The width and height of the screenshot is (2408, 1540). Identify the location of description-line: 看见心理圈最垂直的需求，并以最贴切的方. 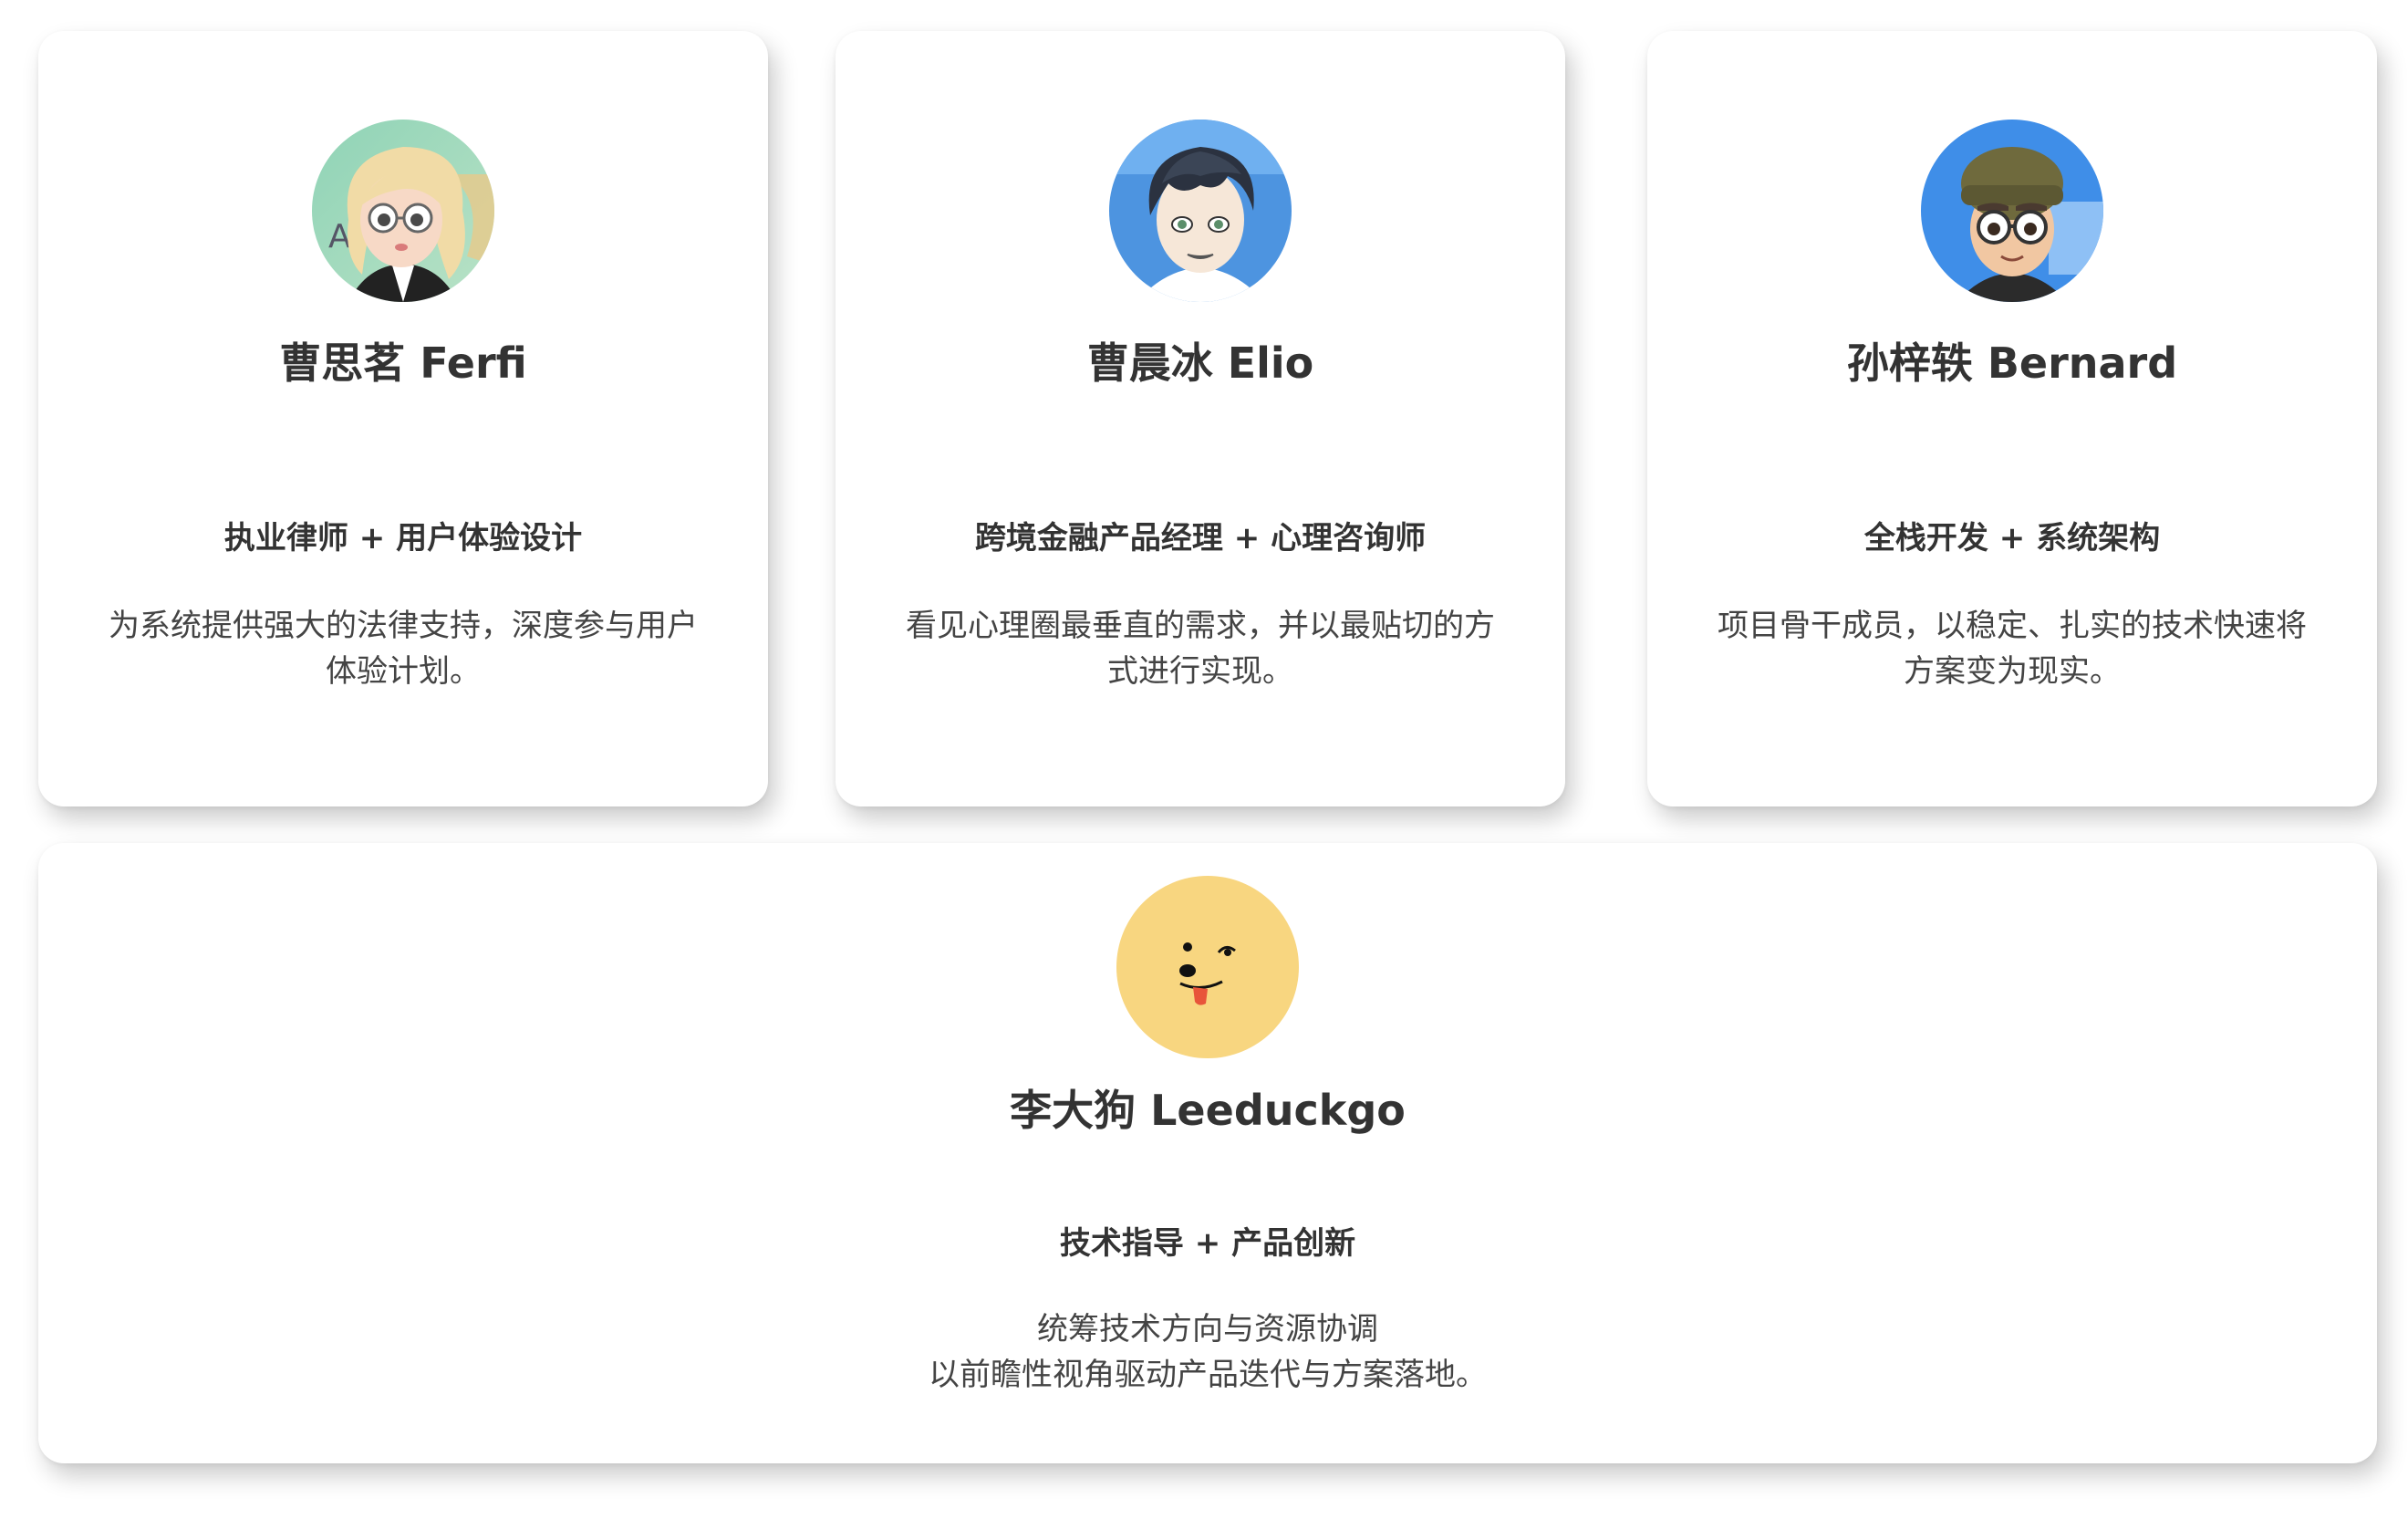
(1201, 625).